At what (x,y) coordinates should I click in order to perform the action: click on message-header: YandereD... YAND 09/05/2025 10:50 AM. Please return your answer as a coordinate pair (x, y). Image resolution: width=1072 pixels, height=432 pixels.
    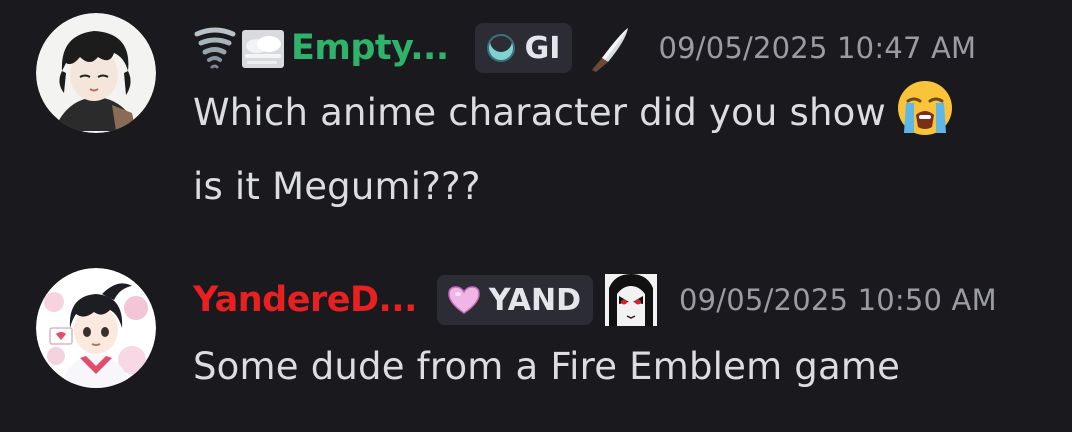
    Looking at the image, I should click on (595, 300).